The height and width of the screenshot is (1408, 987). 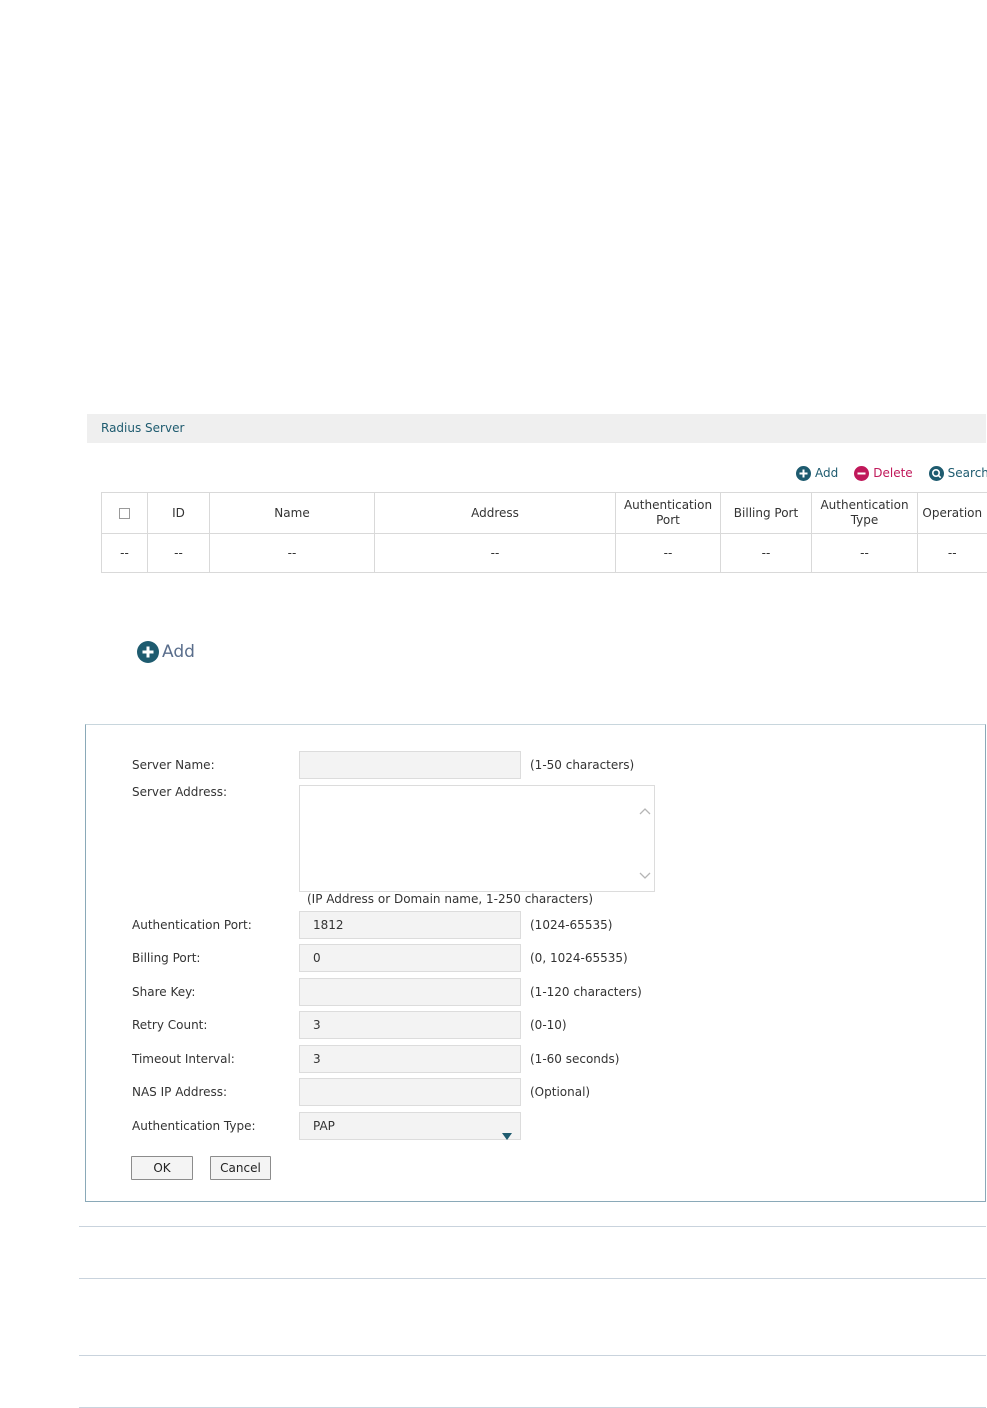 What do you see at coordinates (645, 809) in the screenshot?
I see `scroll-up-icon` at bounding box center [645, 809].